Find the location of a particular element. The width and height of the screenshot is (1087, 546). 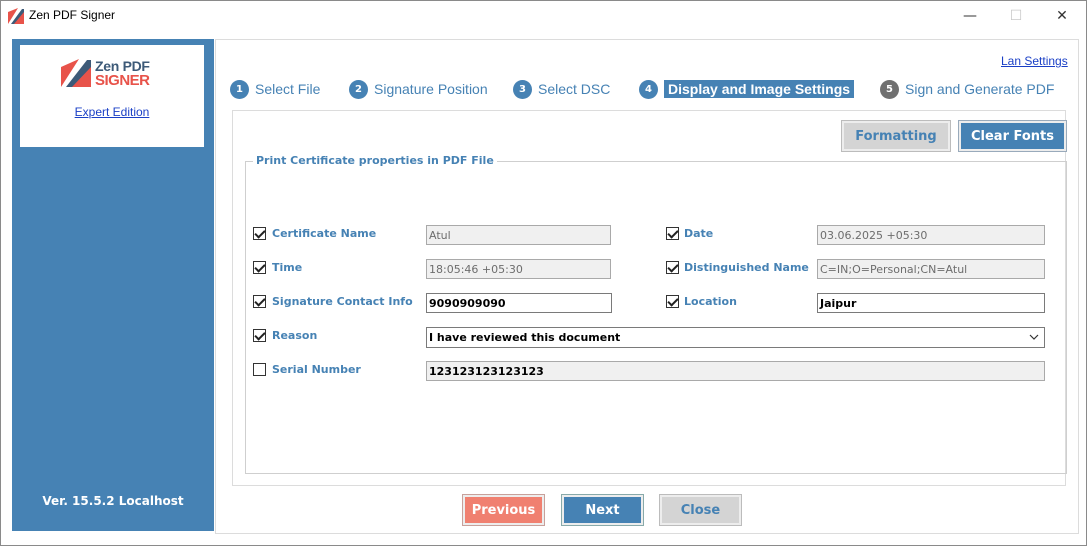

step-number: 3 is located at coordinates (522, 89).